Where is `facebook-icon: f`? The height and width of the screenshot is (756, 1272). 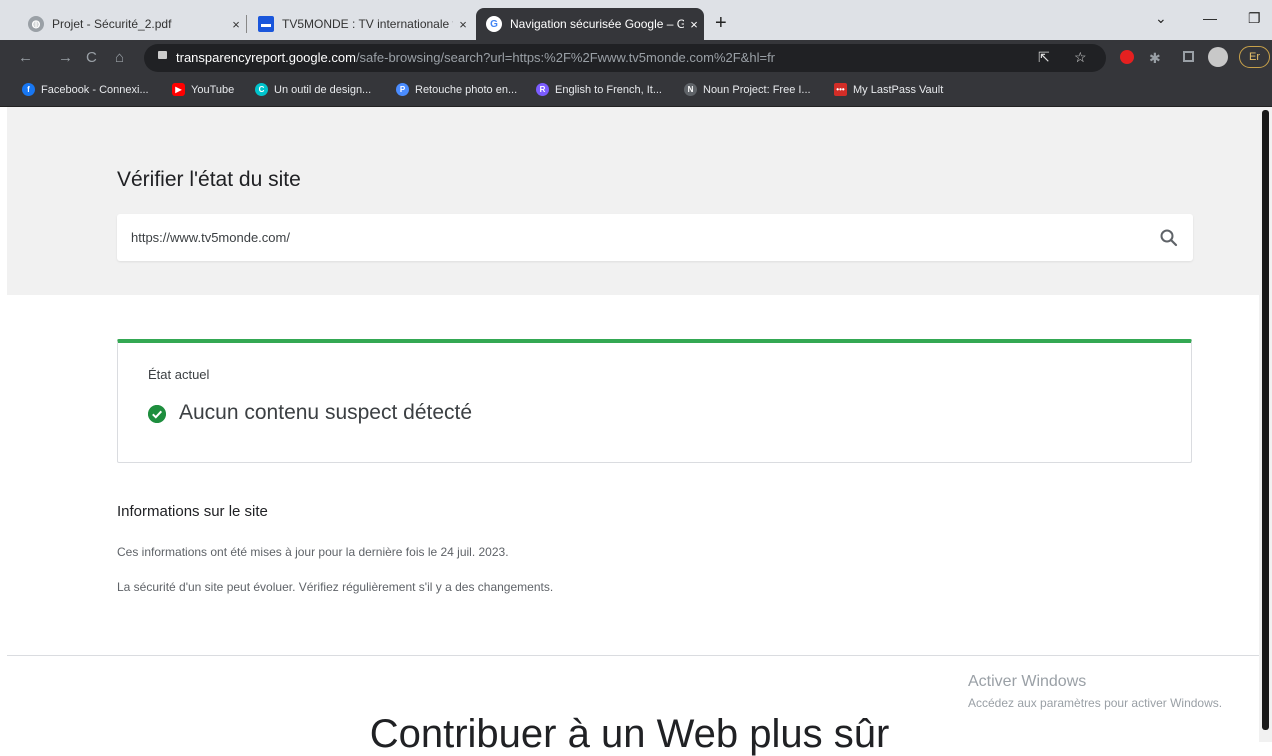 facebook-icon: f is located at coordinates (28, 89).